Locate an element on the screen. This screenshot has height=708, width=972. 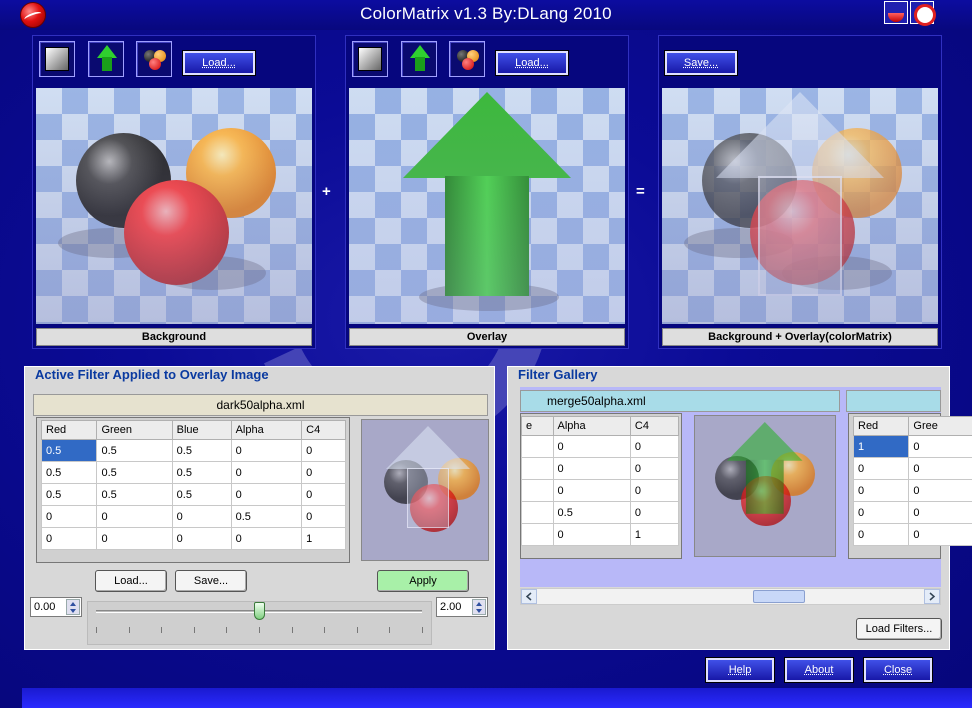
min-value-spinner: 0.00 is located at coordinates (56, 607).